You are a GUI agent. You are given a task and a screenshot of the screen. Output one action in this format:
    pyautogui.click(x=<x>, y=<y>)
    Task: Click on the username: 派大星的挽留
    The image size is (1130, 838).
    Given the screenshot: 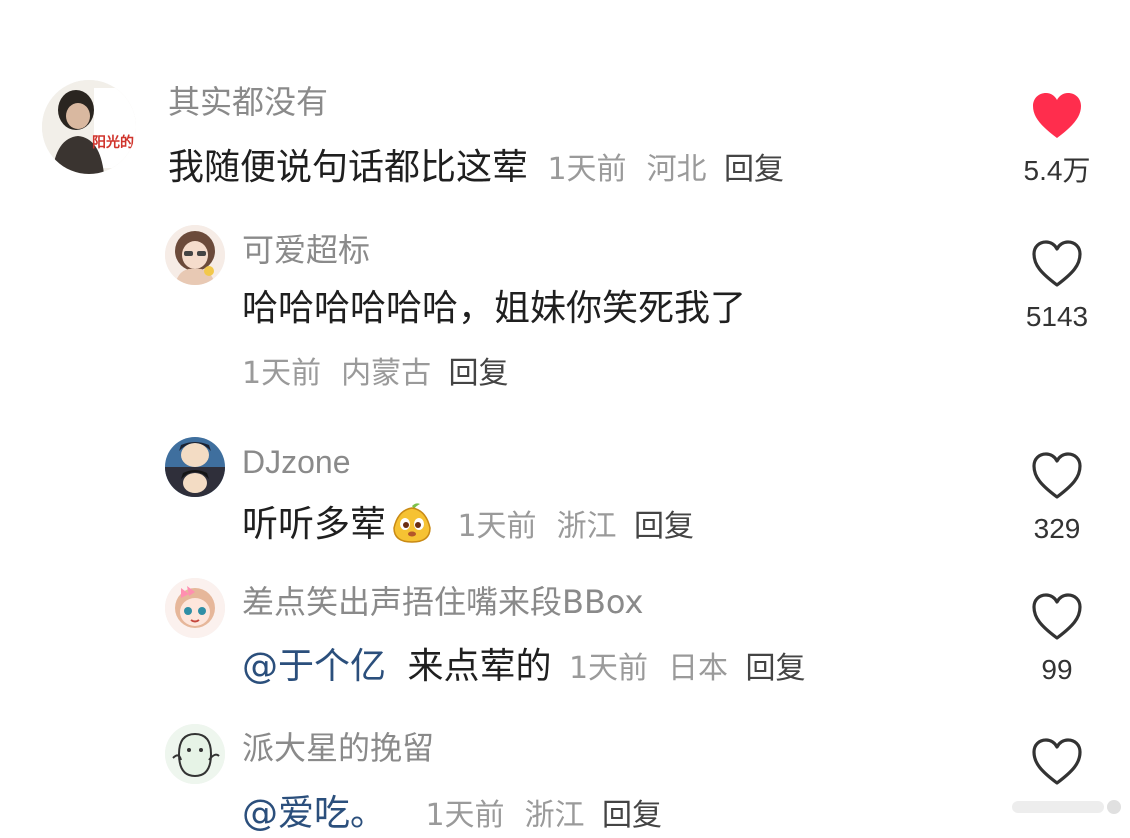 What is the action you would take?
    pyautogui.click(x=338, y=748)
    